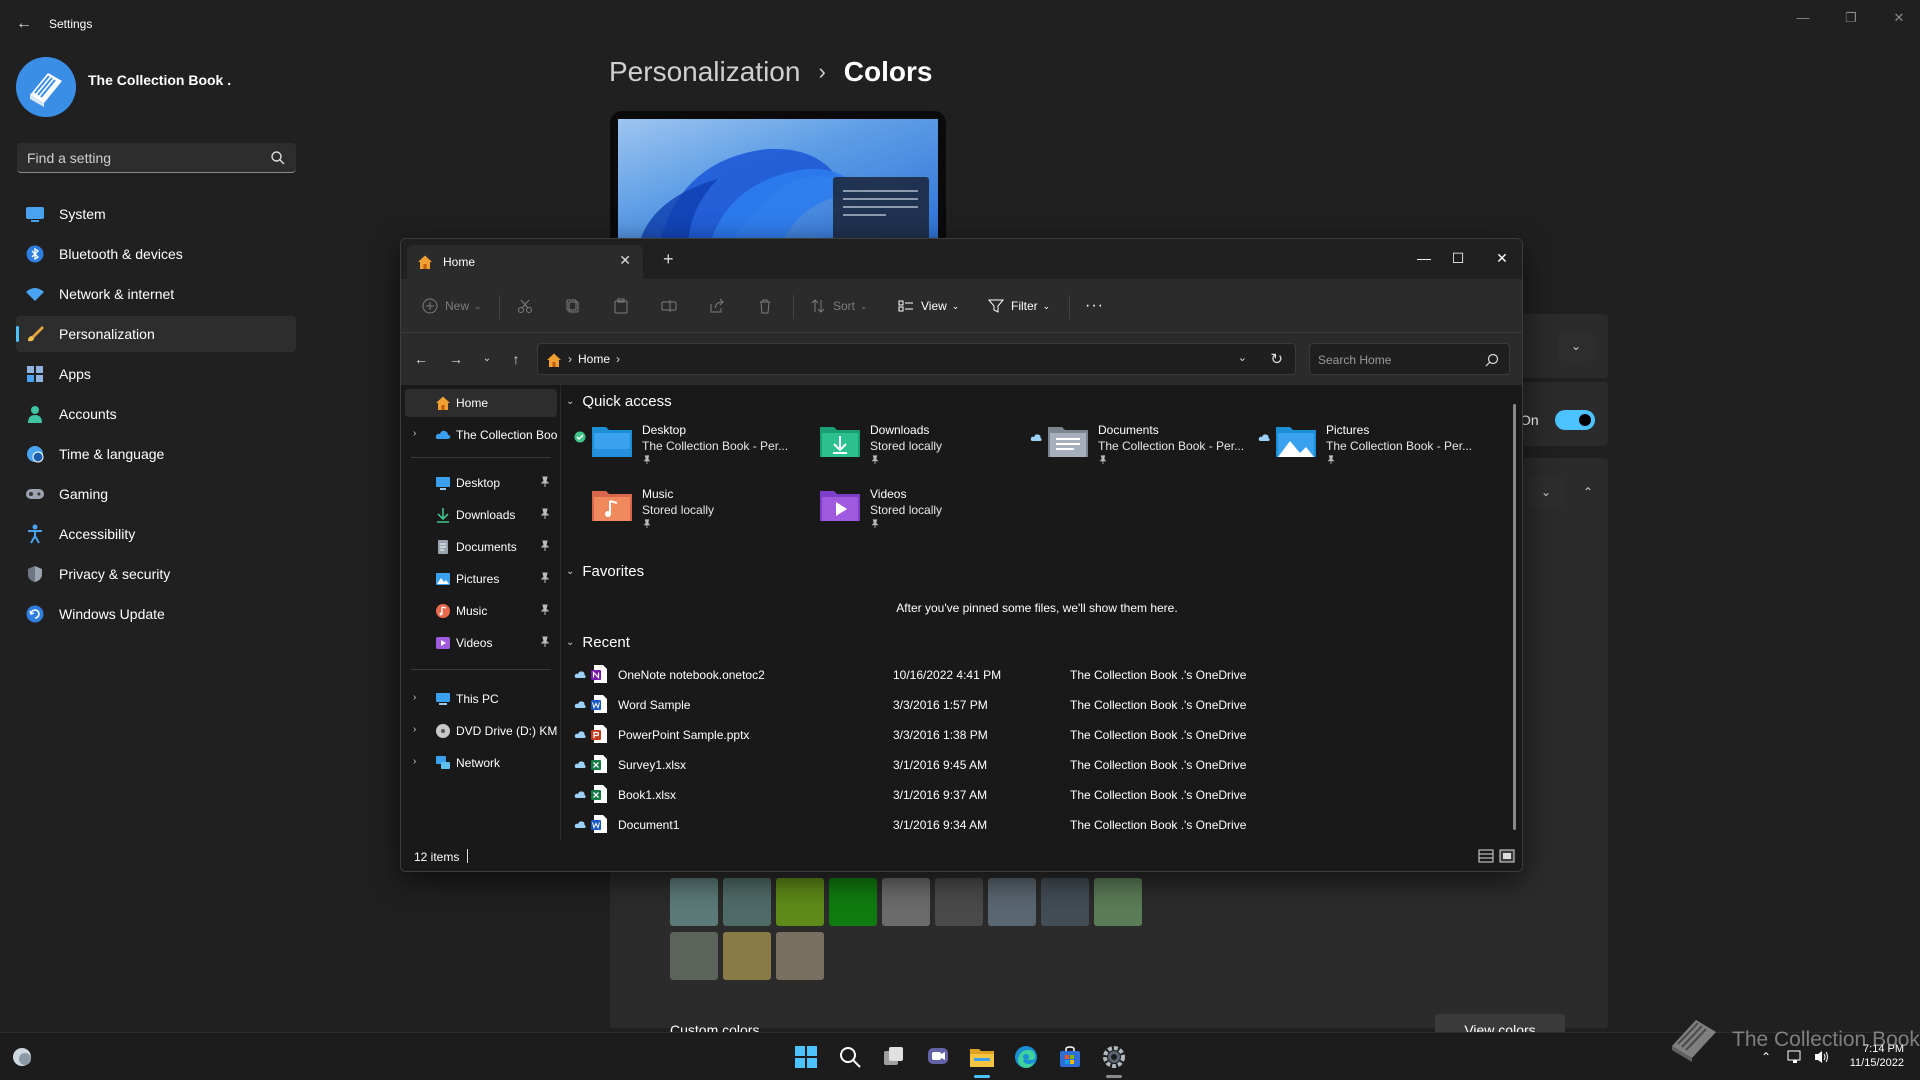  What do you see at coordinates (1851, 18) in the screenshot?
I see `restore-button: ❐` at bounding box center [1851, 18].